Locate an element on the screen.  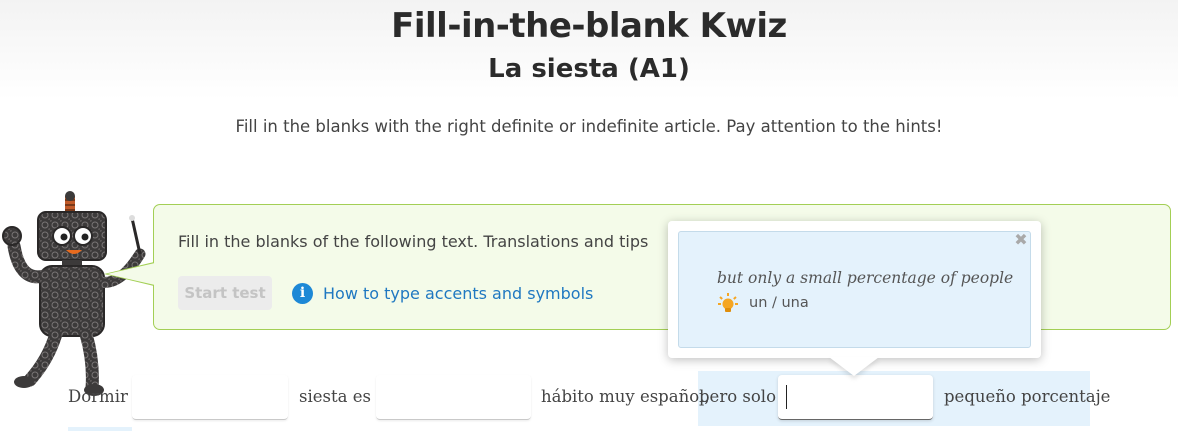
info-icon: i is located at coordinates (302, 293).